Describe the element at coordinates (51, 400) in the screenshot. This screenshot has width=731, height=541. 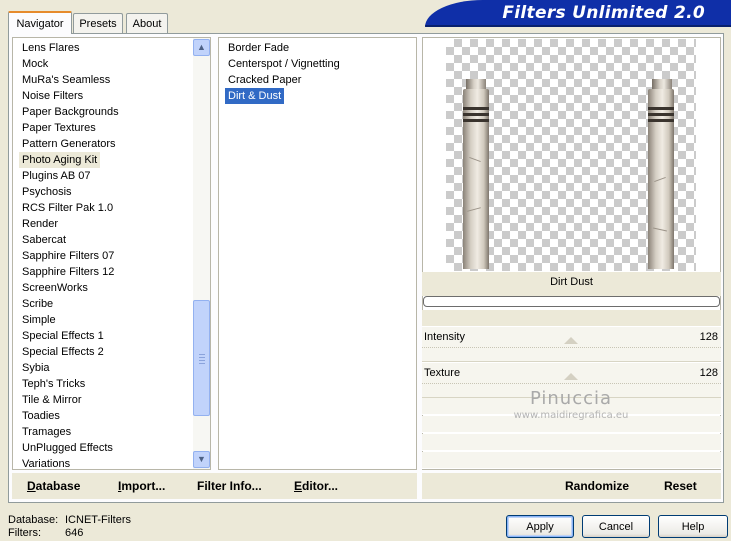
I see `category-item: Tile & Mirror` at that location.